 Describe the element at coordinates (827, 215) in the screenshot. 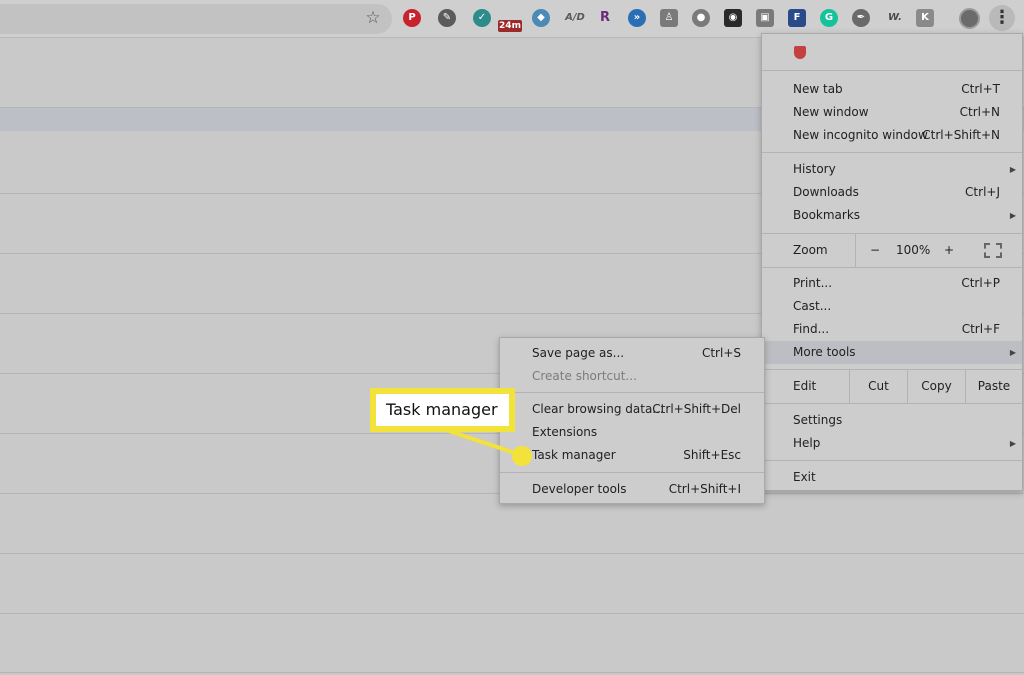

I see `menu-item-label: Bookmarks` at that location.